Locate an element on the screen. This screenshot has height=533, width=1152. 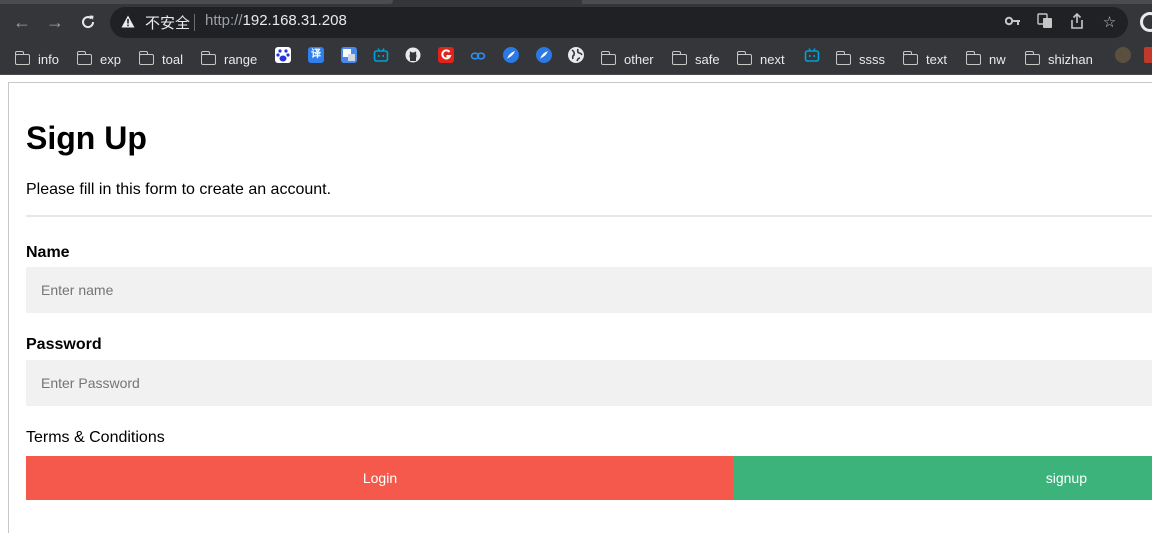
password-input is located at coordinates (589, 383).